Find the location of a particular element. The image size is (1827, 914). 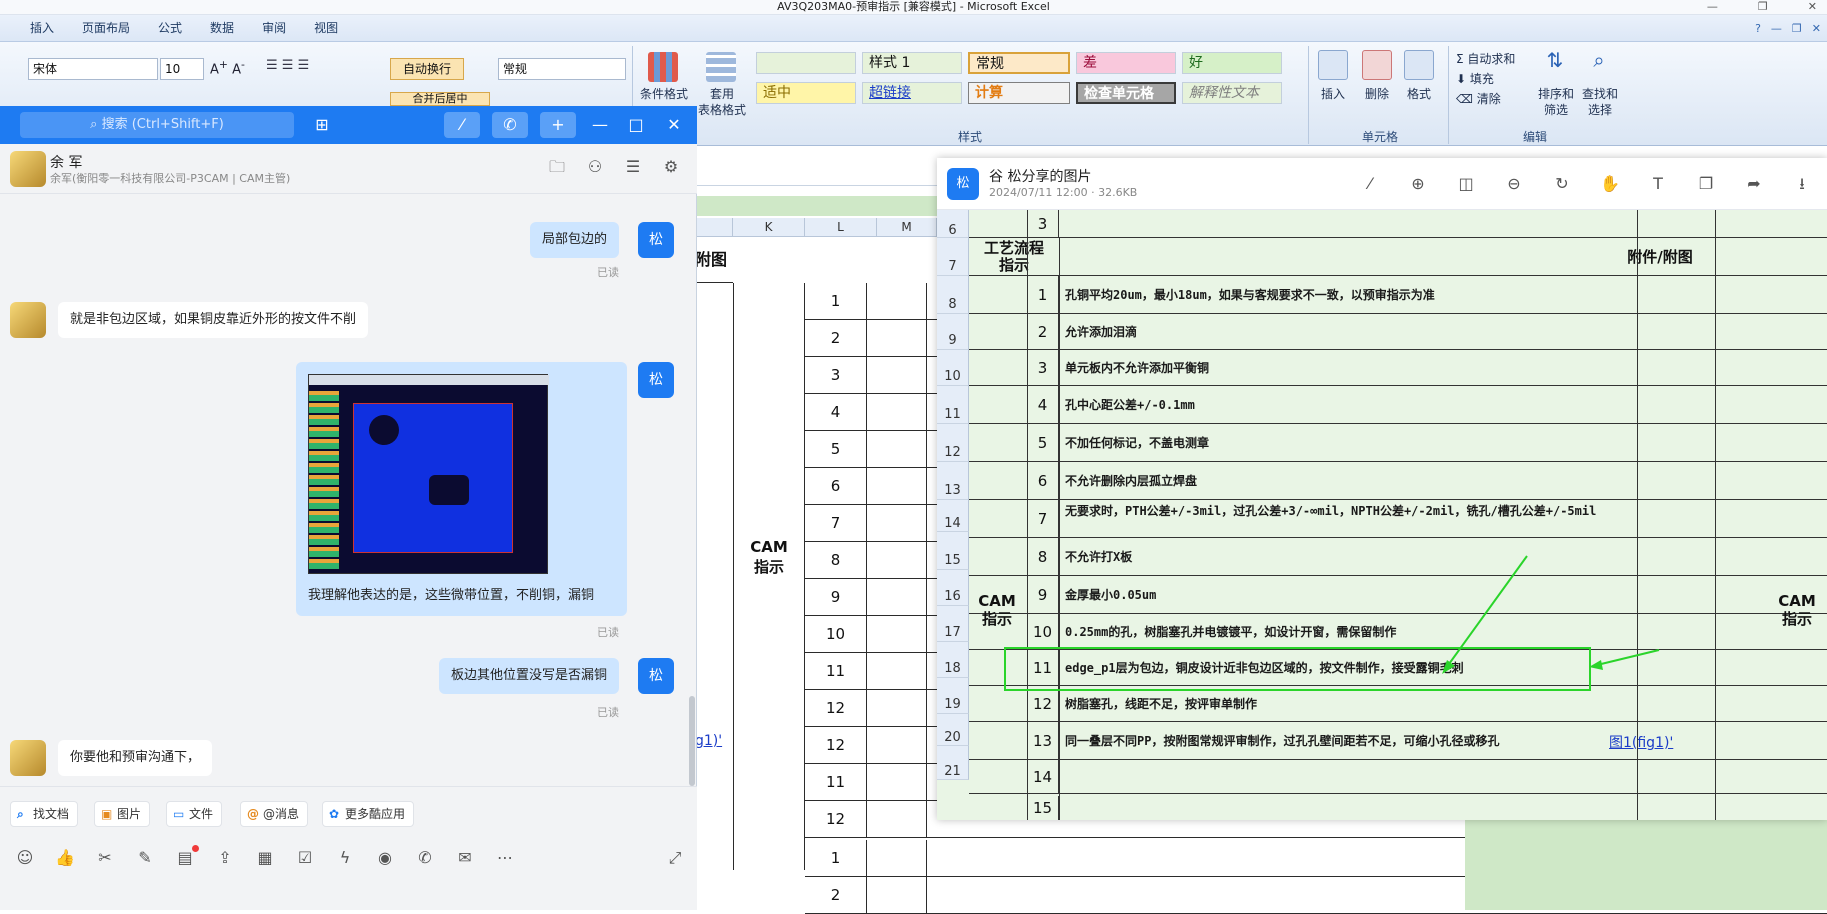

ribbon-restore-icon: ❐ is located at coordinates (1797, 28).